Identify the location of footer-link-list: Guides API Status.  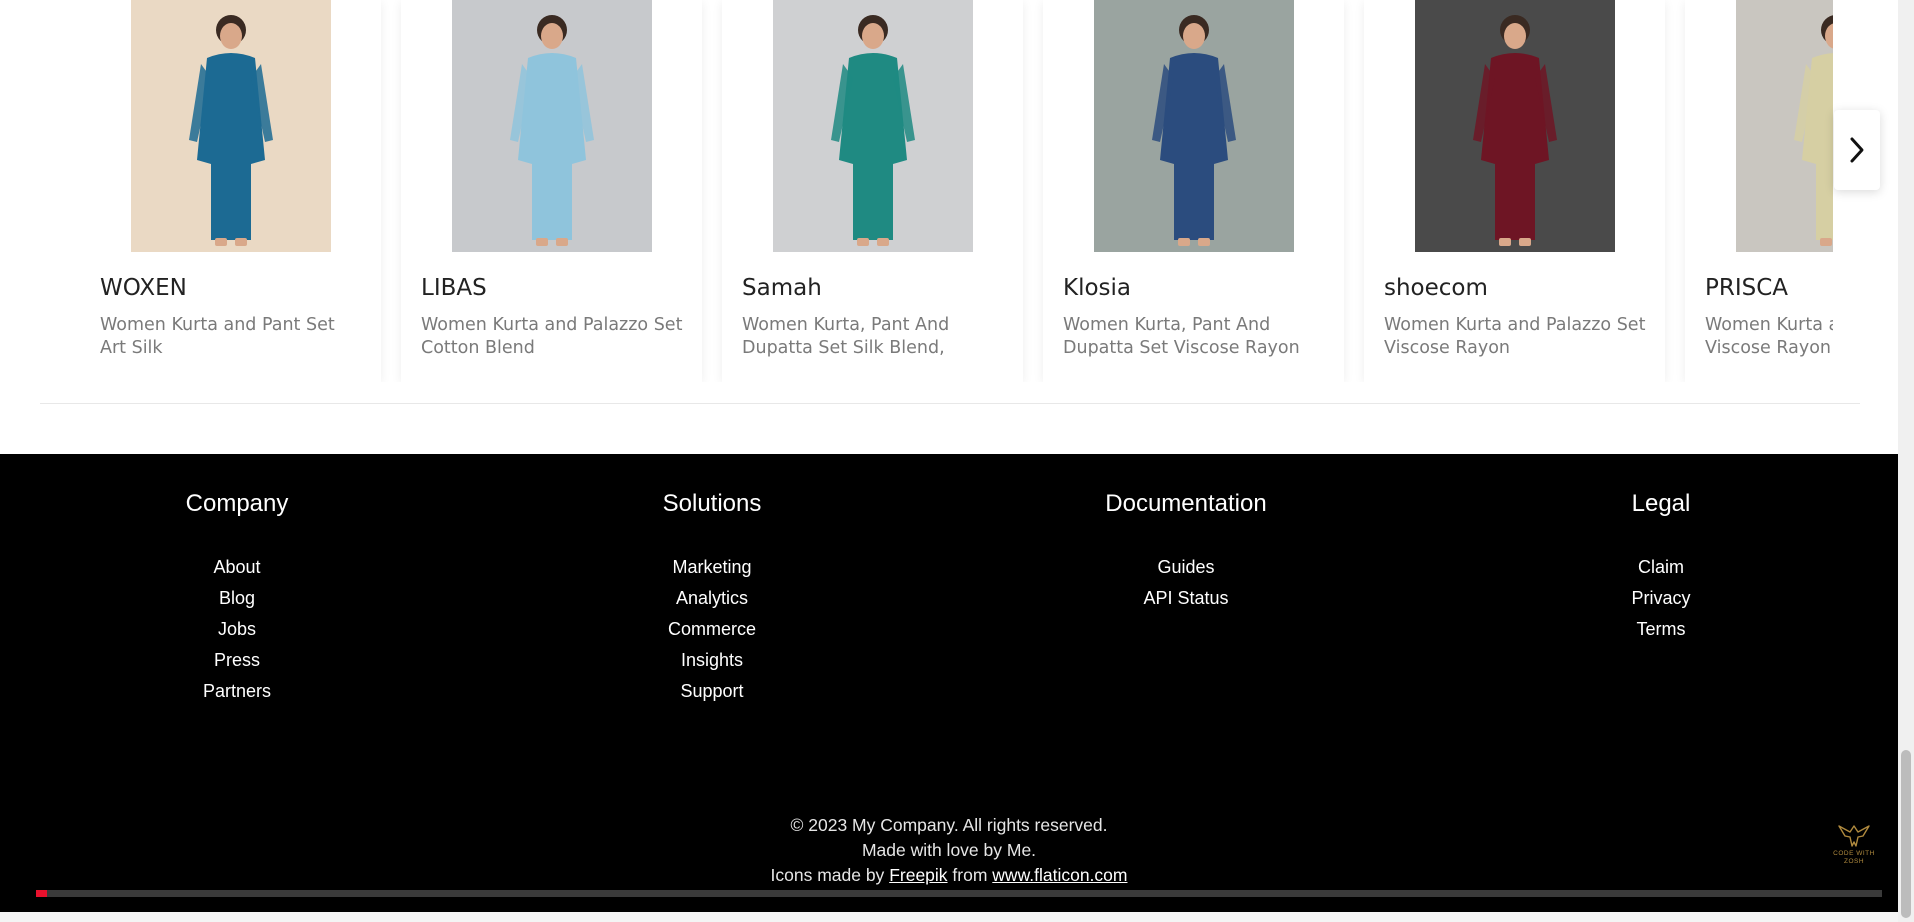
(1186, 583).